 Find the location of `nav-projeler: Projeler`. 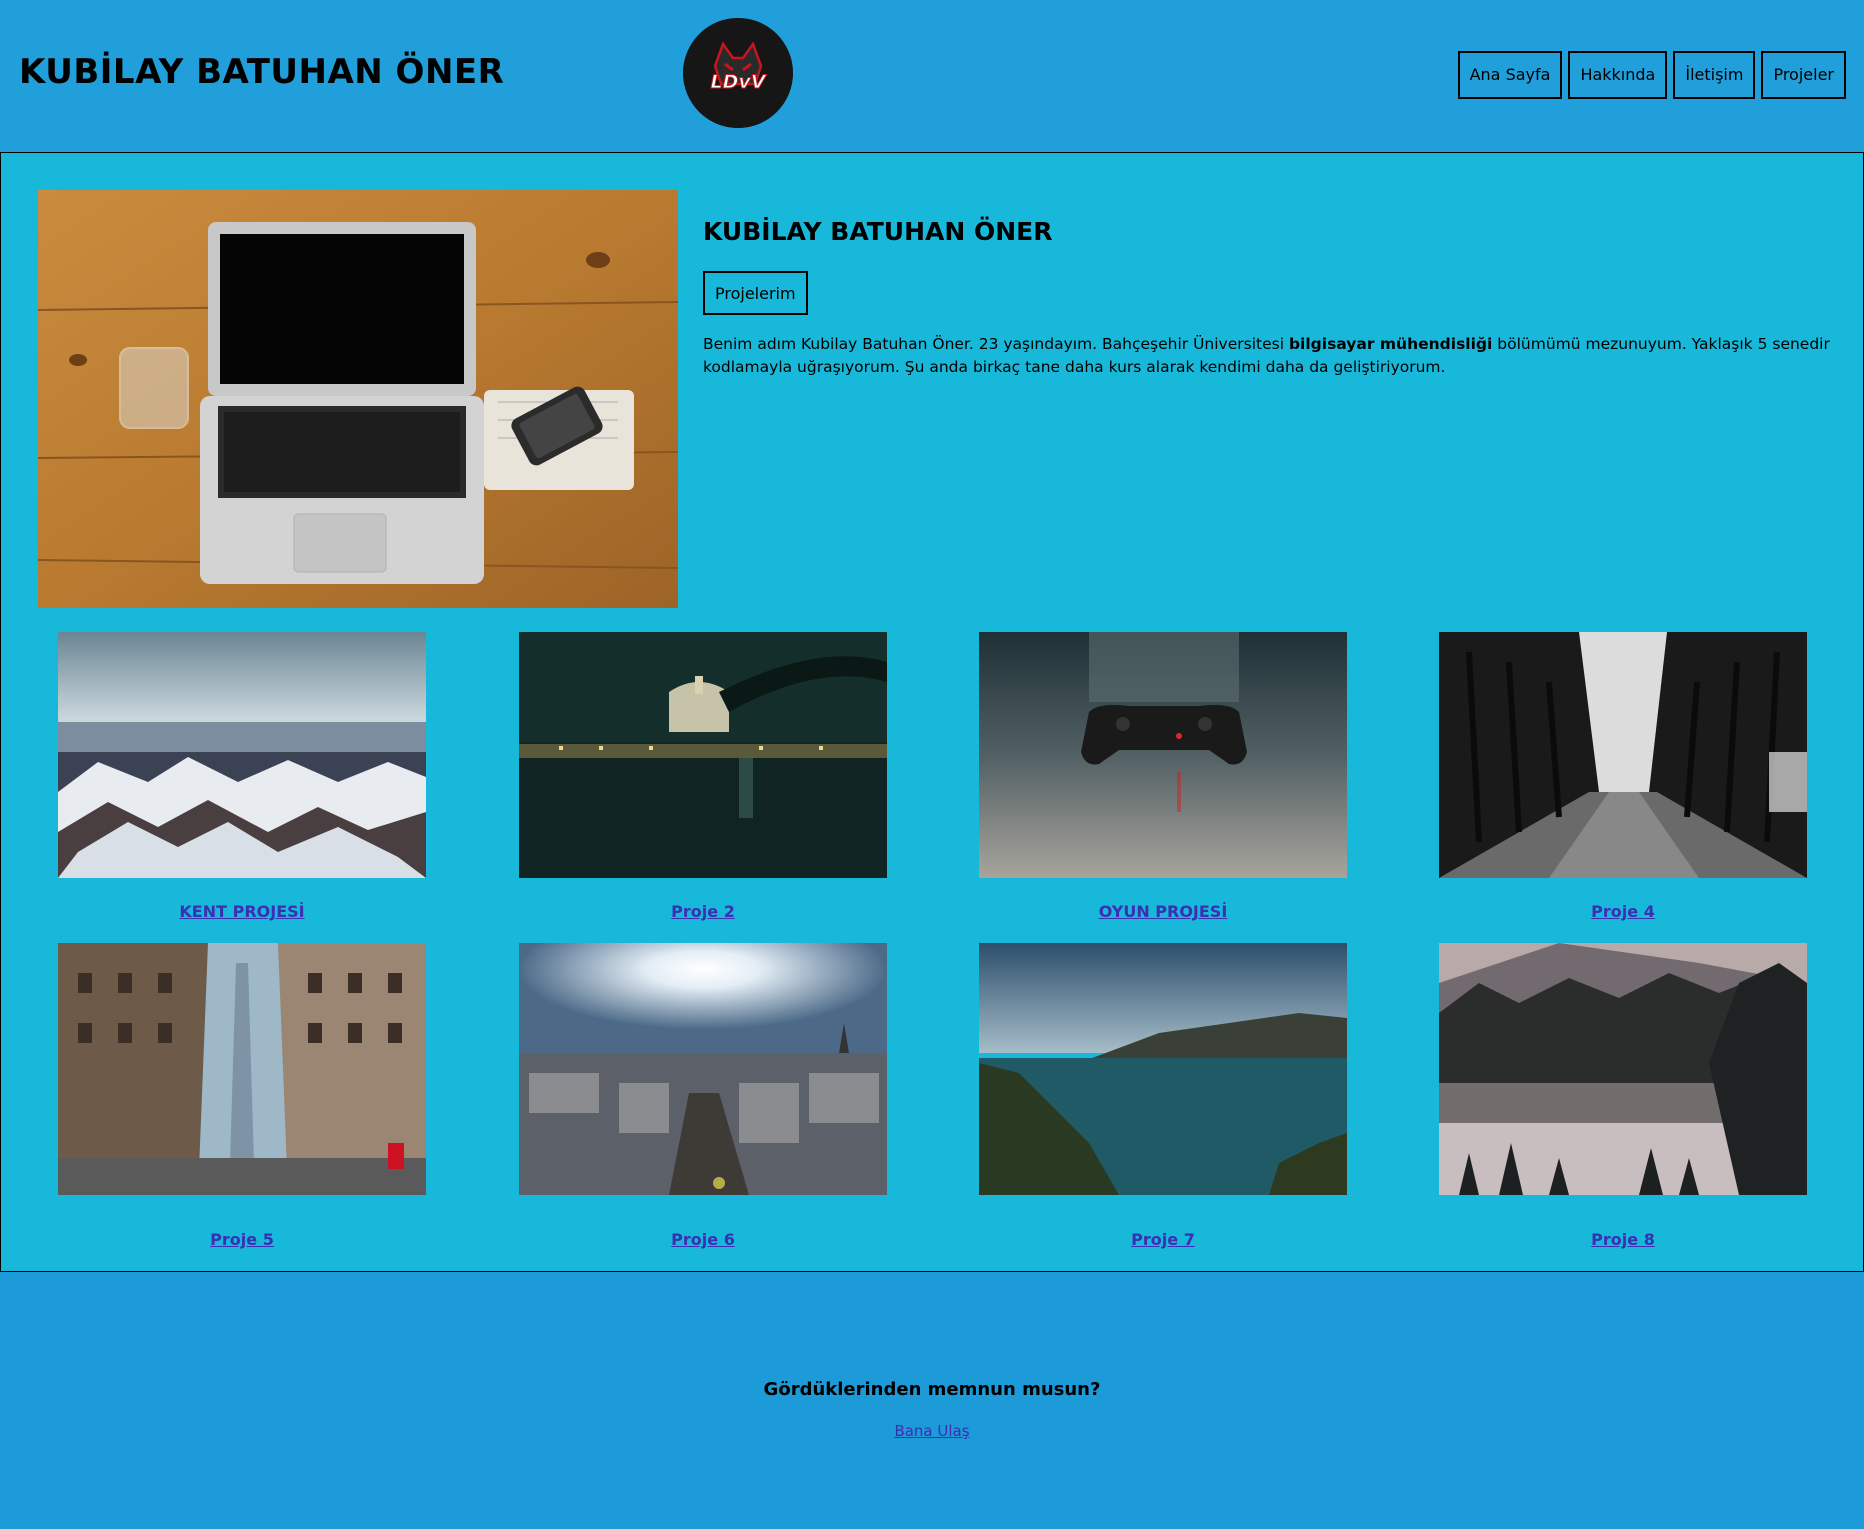

nav-projeler: Projeler is located at coordinates (1803, 75).